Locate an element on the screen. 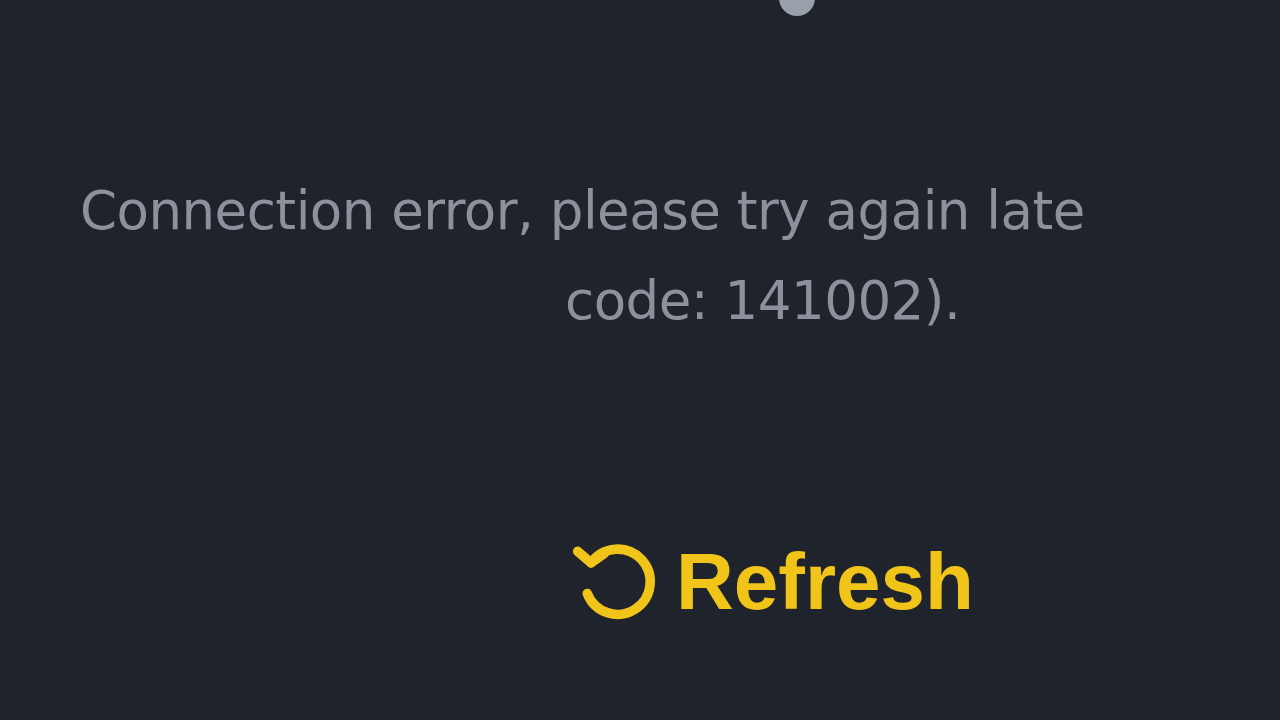 The width and height of the screenshot is (1280, 720). error-message-line: code: 141002). is located at coordinates (763, 301).